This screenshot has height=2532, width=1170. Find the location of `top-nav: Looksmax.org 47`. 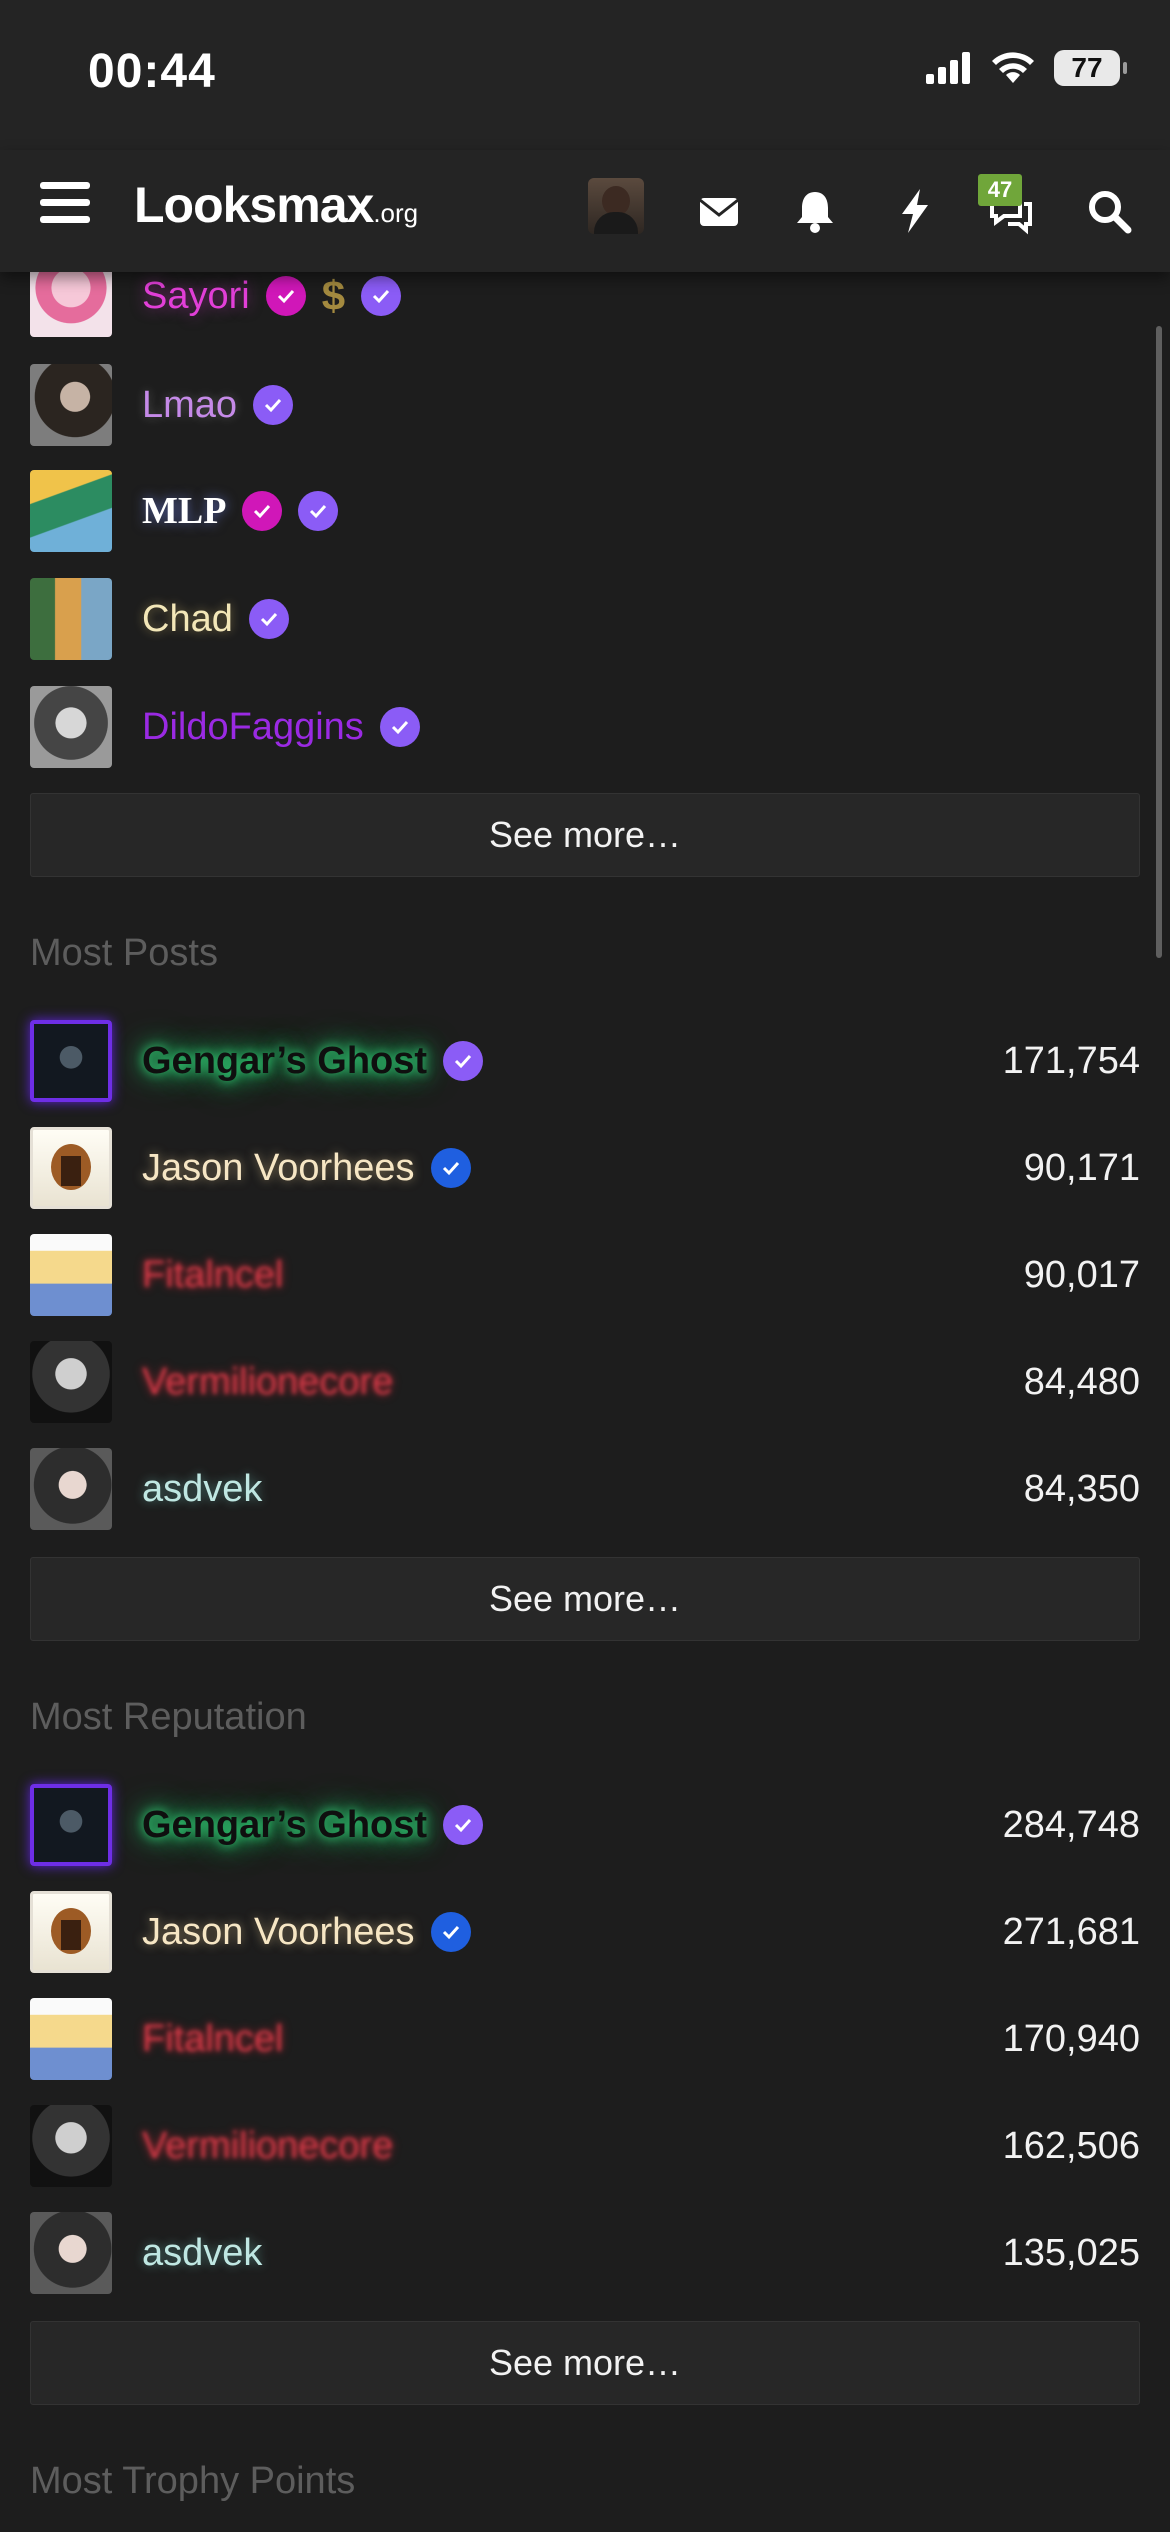

top-nav: Looksmax.org 47 is located at coordinates (585, 211).